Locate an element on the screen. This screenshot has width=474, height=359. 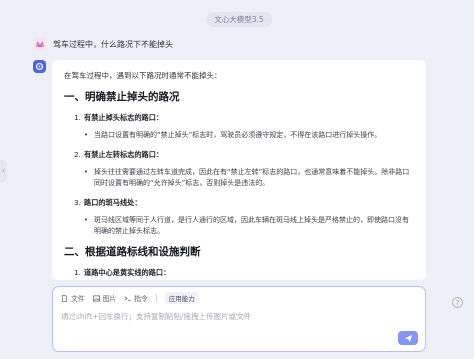
user-message: 驾车过程中，什么路况下不能掉头 is located at coordinates (103, 44).